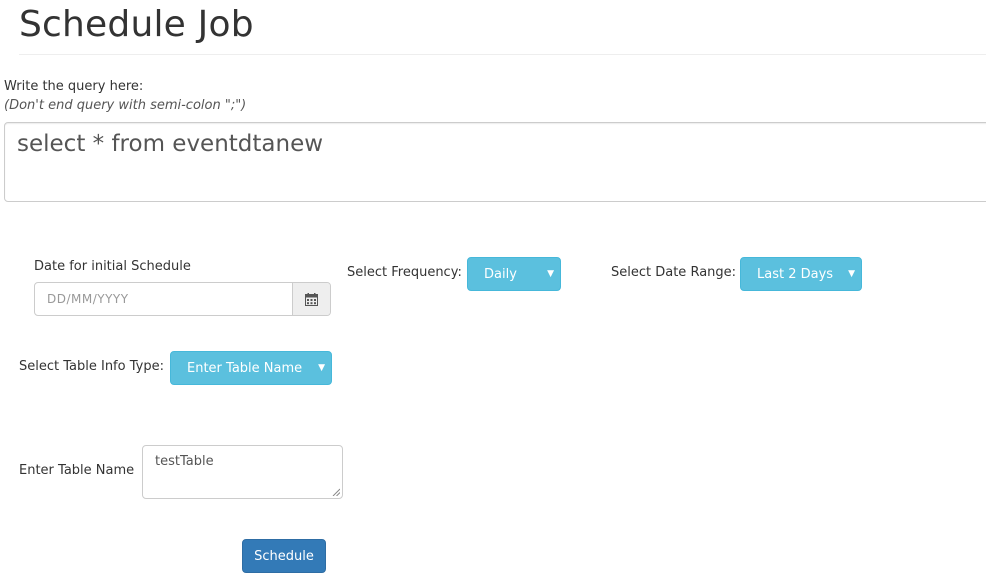 This screenshot has width=986, height=586. Describe the element at coordinates (242, 472) in the screenshot. I see `table-name-textarea: testTable` at that location.